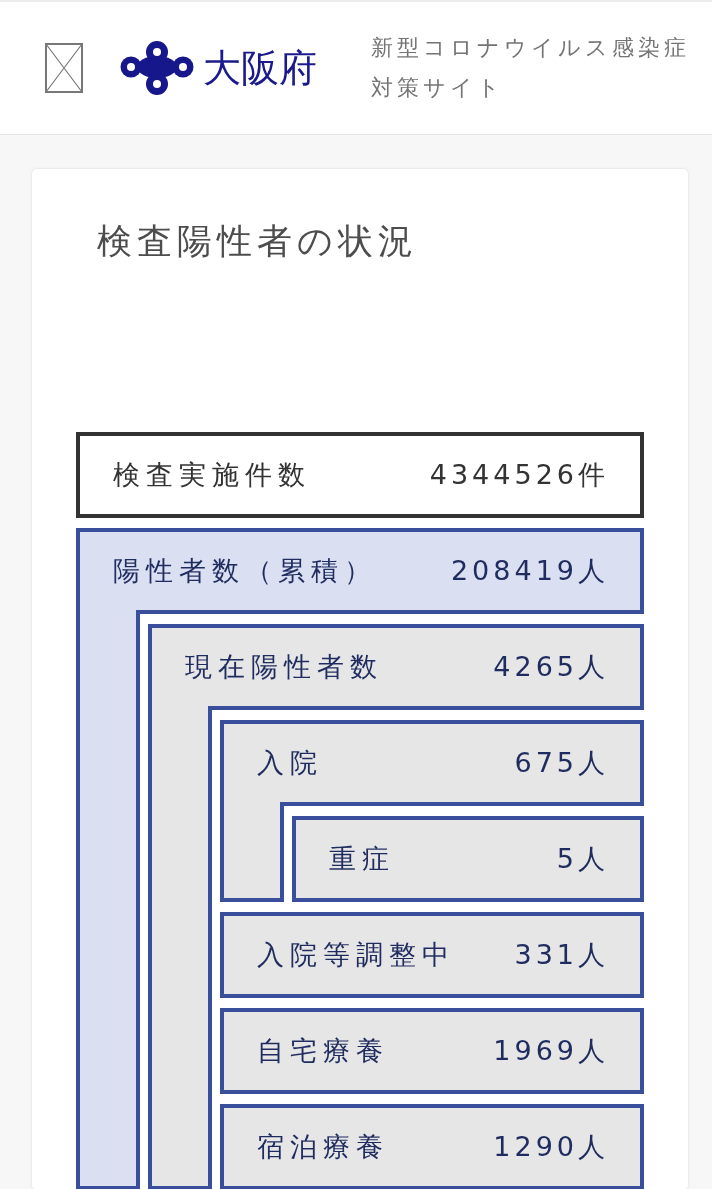 The height and width of the screenshot is (1189, 712). Describe the element at coordinates (64, 68) in the screenshot. I see `broken-image-icon` at that location.